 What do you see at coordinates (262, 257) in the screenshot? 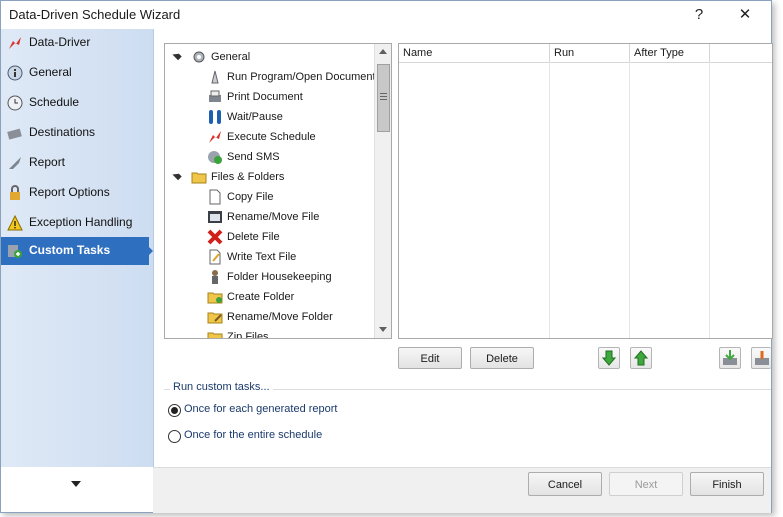
I see `tree-label: Write Text File` at bounding box center [262, 257].